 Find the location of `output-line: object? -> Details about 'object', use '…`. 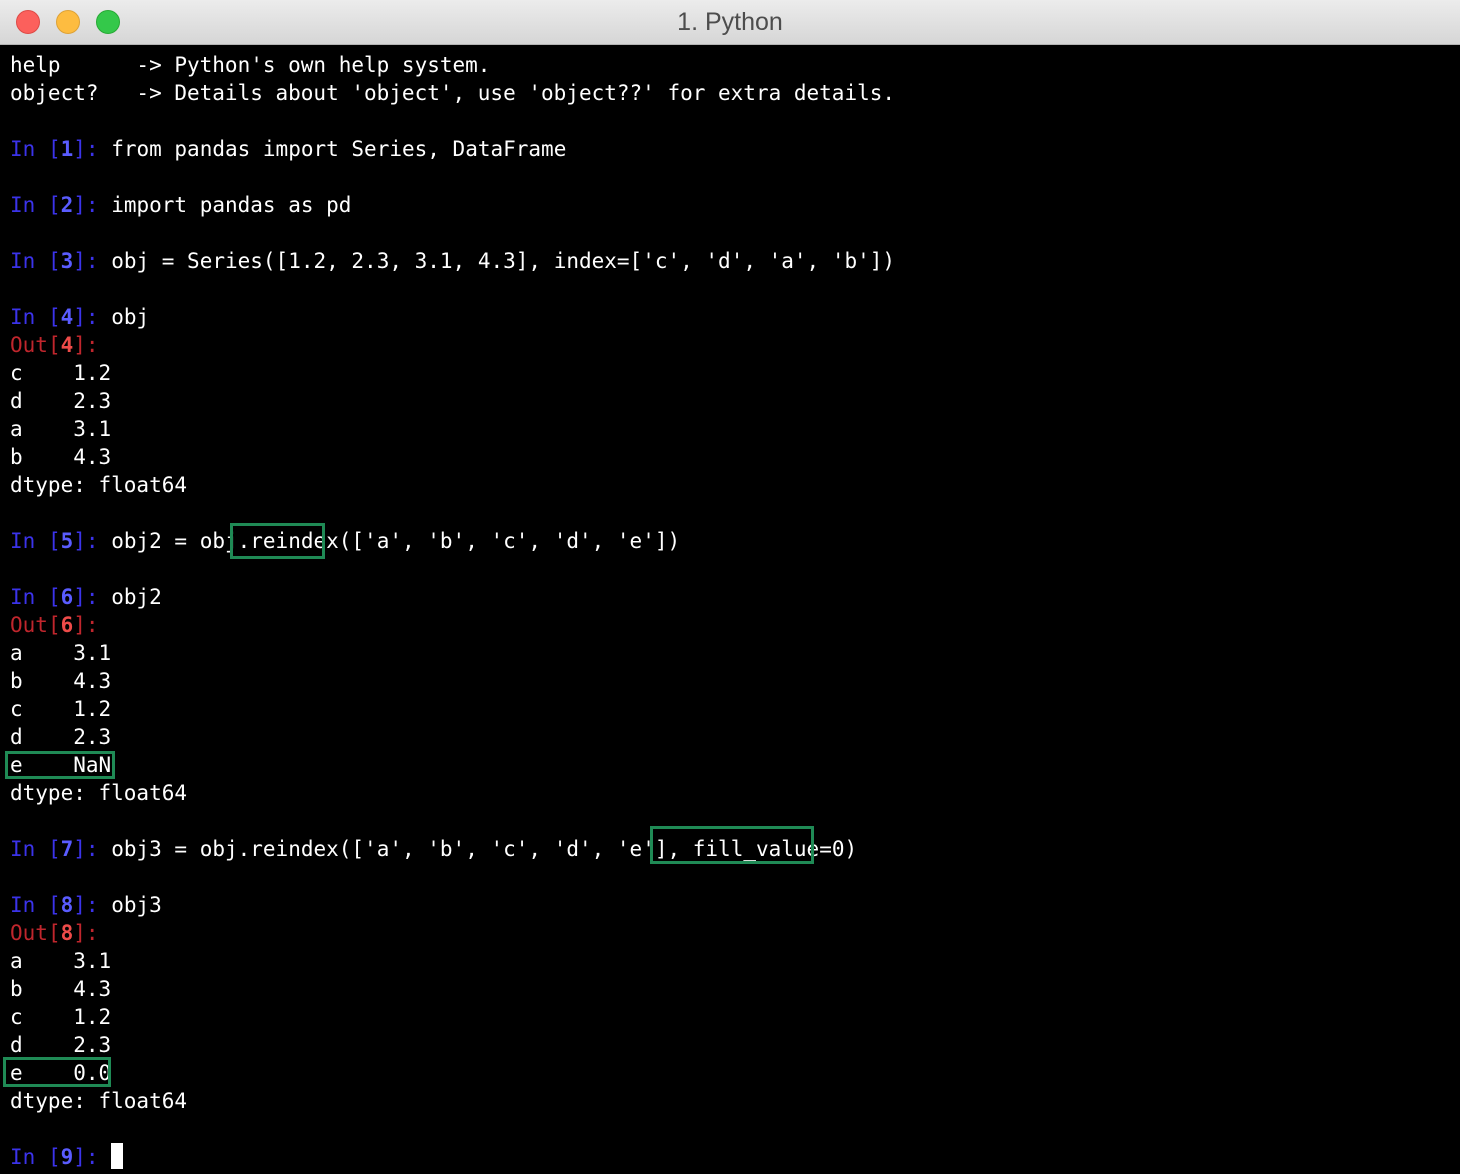

output-line: object? -> Details about 'object', use '… is located at coordinates (730, 93).